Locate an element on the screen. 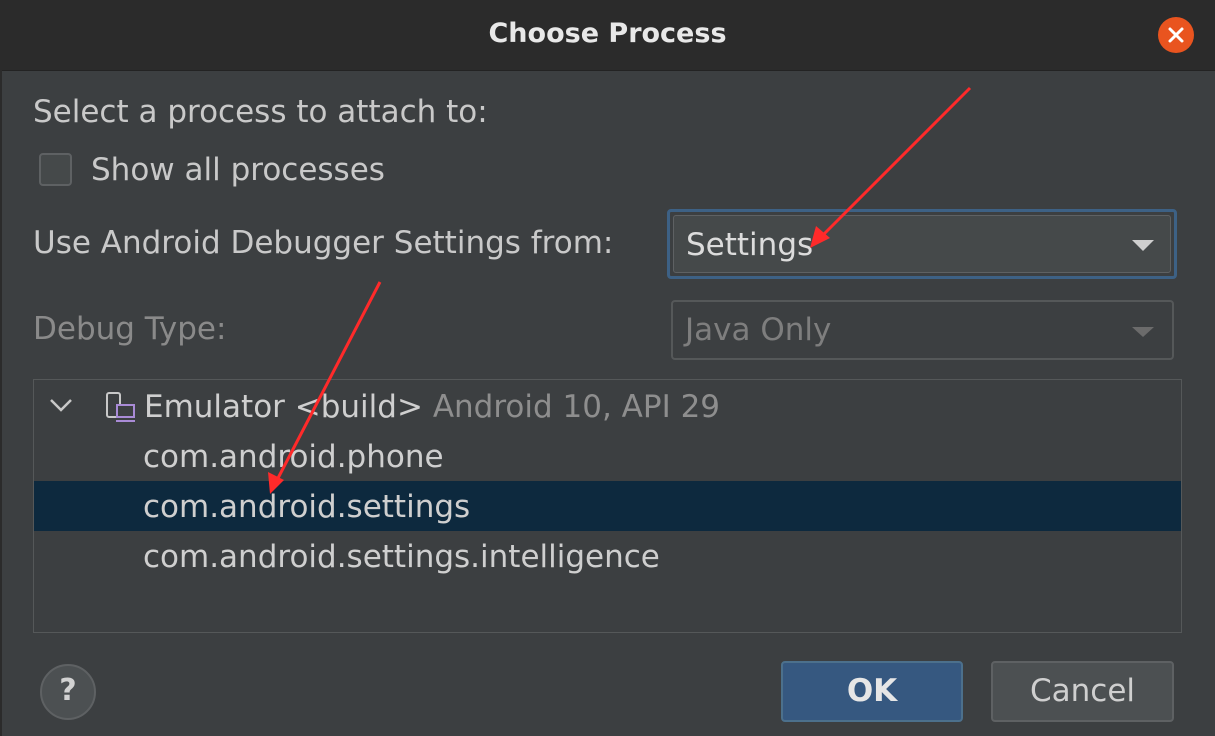 The width and height of the screenshot is (1215, 736). cancel-button: Cancel is located at coordinates (1082, 691).